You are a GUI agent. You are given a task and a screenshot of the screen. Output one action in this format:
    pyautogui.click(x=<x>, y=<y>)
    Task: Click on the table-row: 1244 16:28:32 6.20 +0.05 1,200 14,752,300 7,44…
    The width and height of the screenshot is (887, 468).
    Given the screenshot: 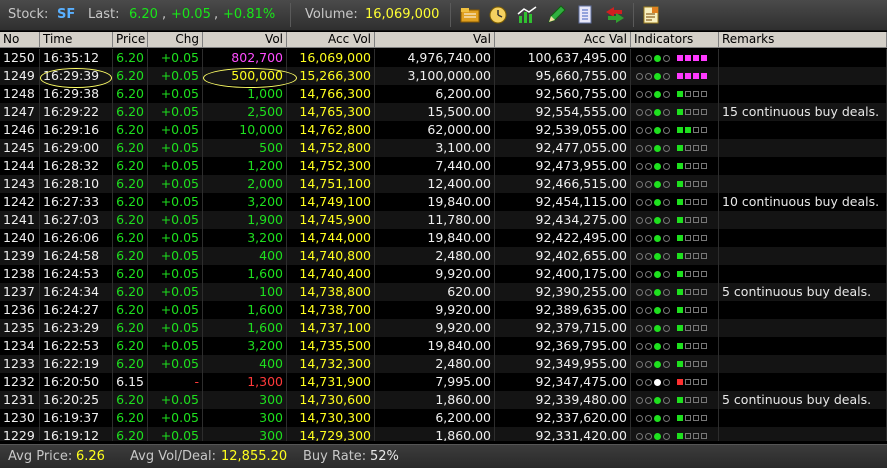 What is the action you would take?
    pyautogui.click(x=443, y=166)
    